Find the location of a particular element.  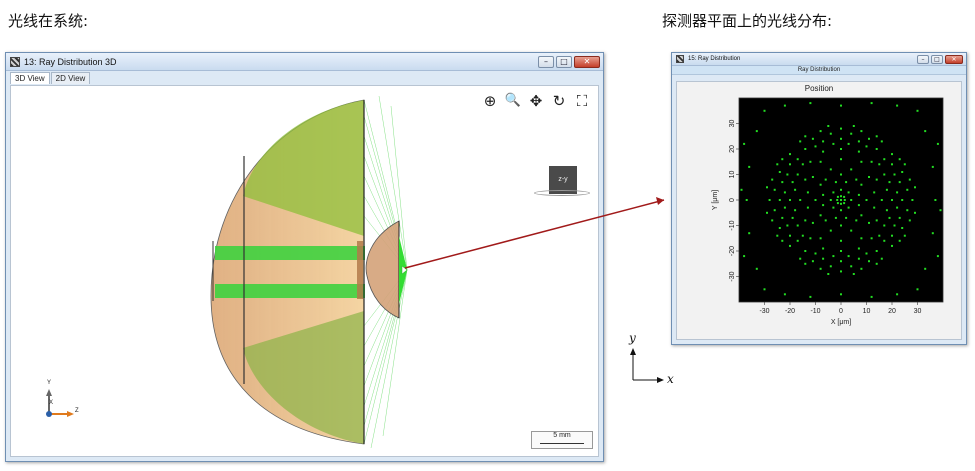

zoom-window-icon: ⊕ is located at coordinates (490, 101).